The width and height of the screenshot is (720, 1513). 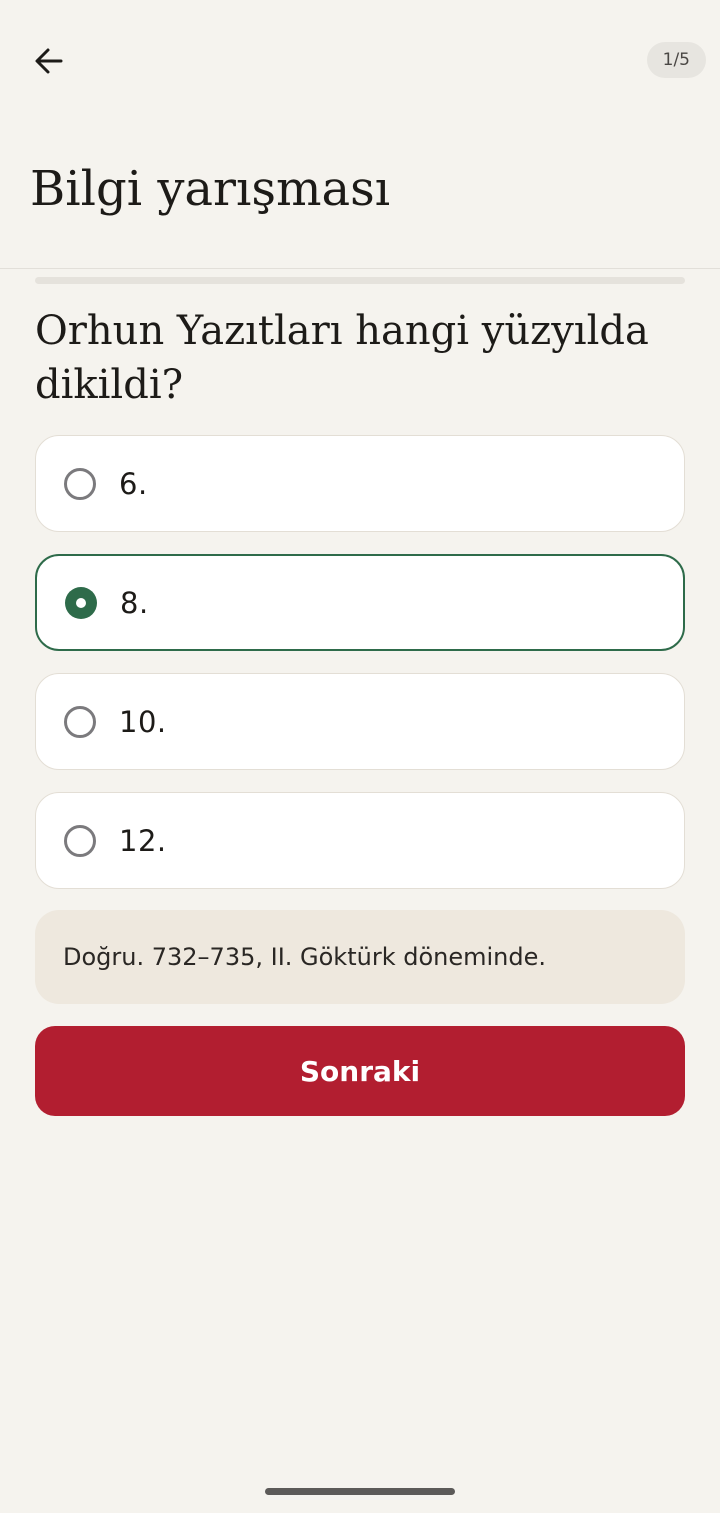 What do you see at coordinates (360, 602) in the screenshot?
I see `answer-option: 8.` at bounding box center [360, 602].